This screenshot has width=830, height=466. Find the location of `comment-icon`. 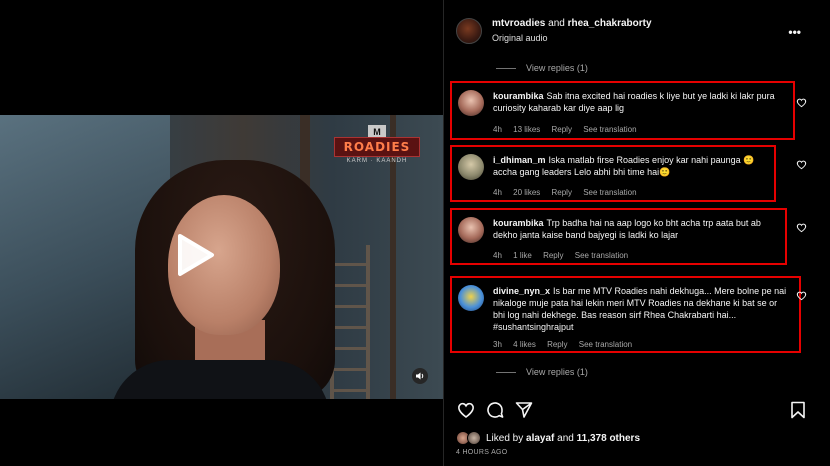

comment-icon is located at coordinates (495, 410).